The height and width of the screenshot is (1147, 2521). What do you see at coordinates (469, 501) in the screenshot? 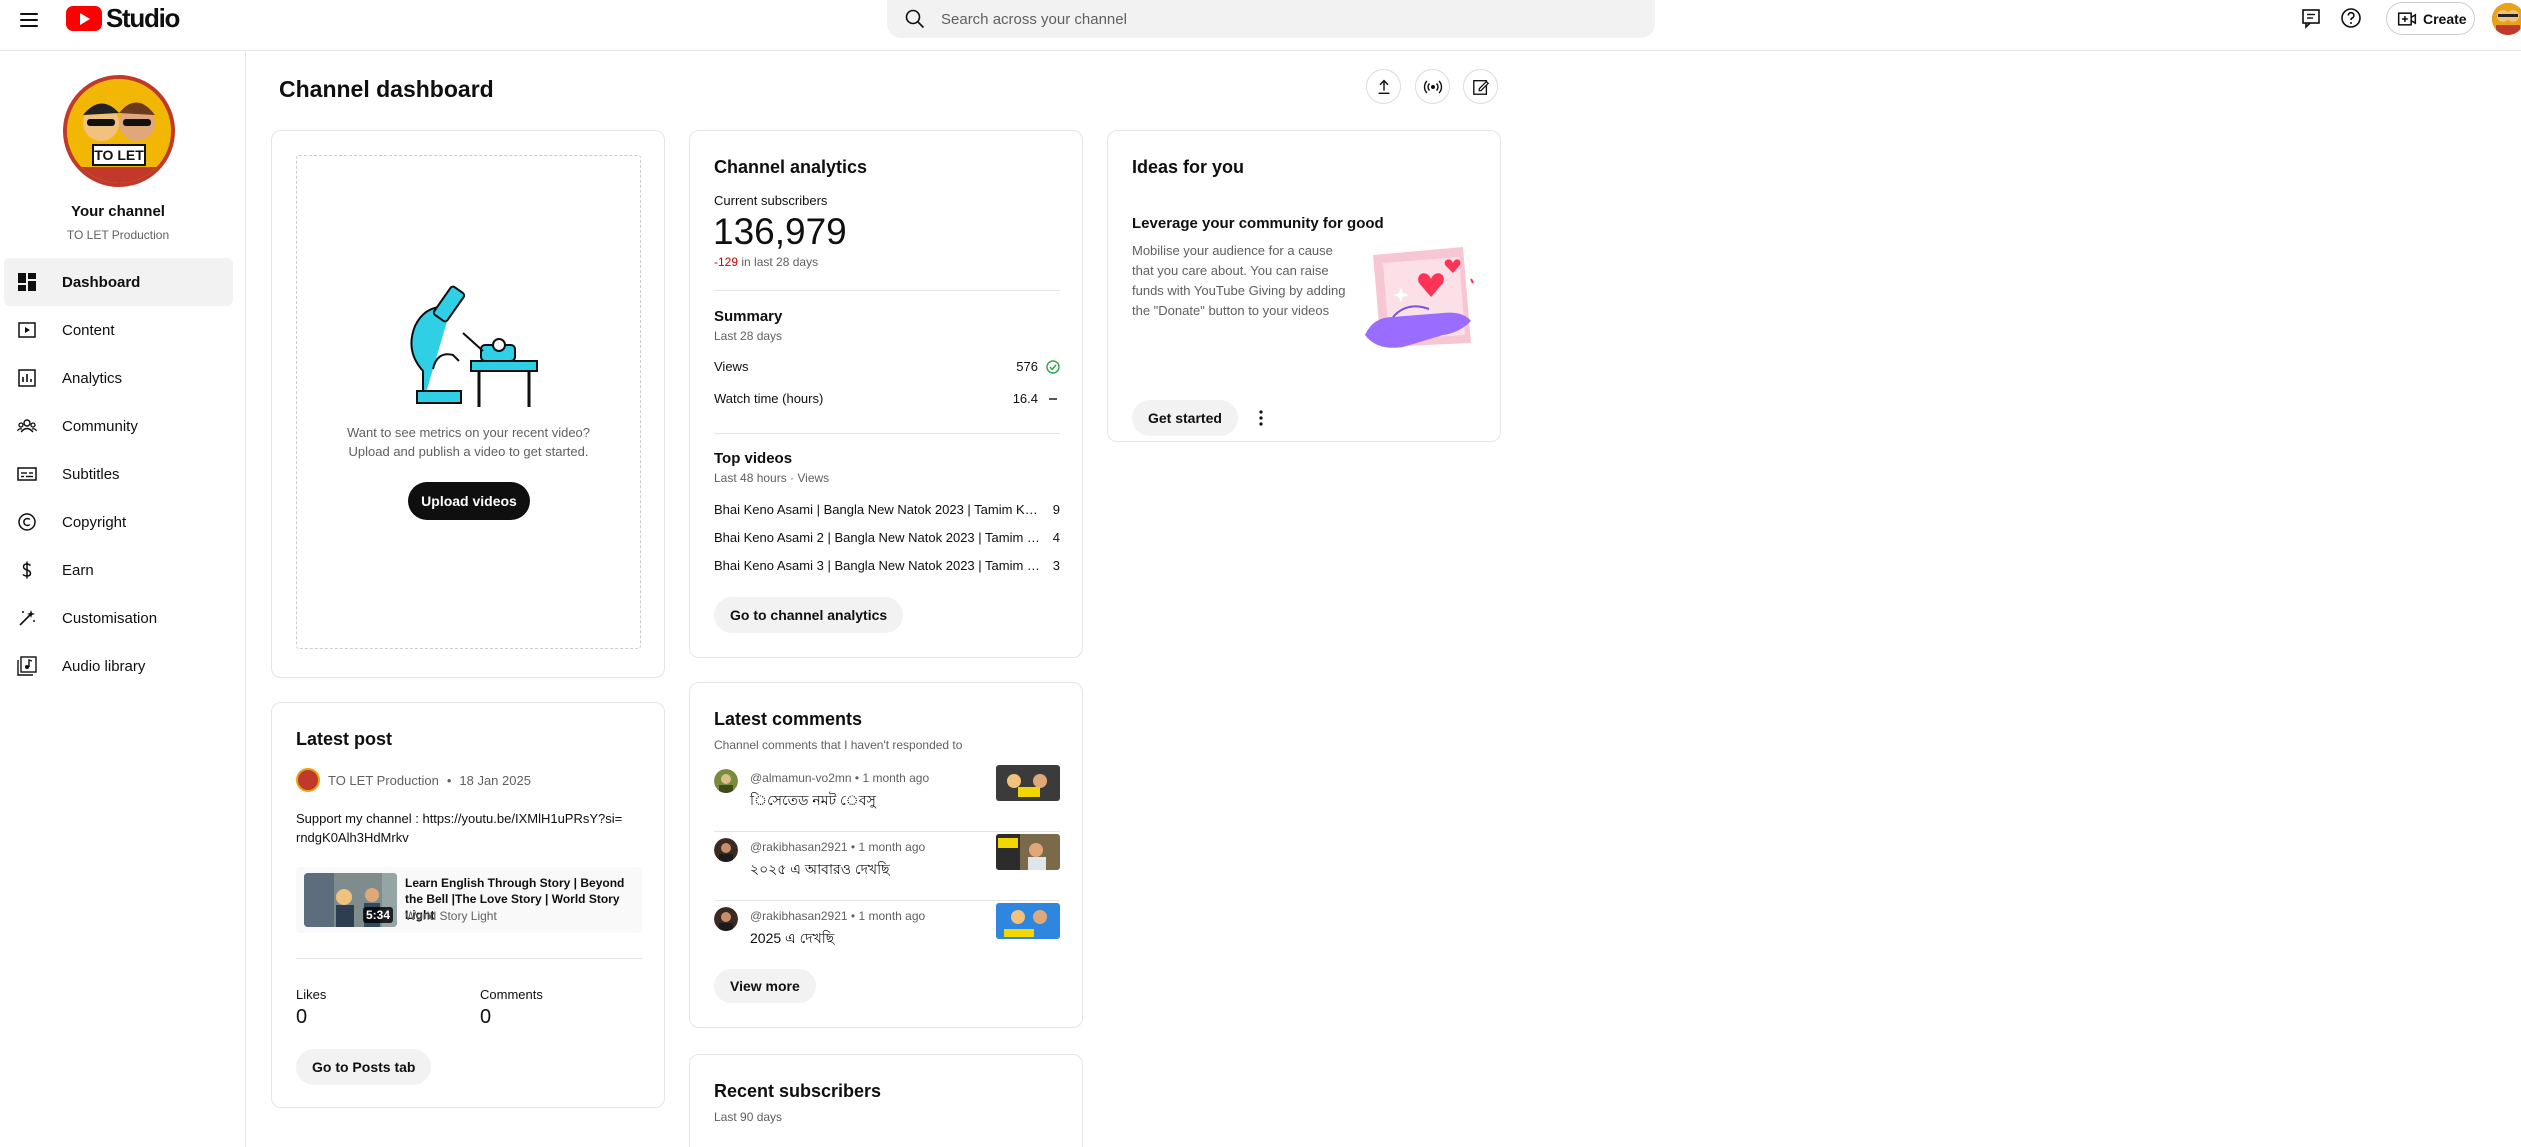
I see `upload-videos-cta: Upload videos` at bounding box center [469, 501].